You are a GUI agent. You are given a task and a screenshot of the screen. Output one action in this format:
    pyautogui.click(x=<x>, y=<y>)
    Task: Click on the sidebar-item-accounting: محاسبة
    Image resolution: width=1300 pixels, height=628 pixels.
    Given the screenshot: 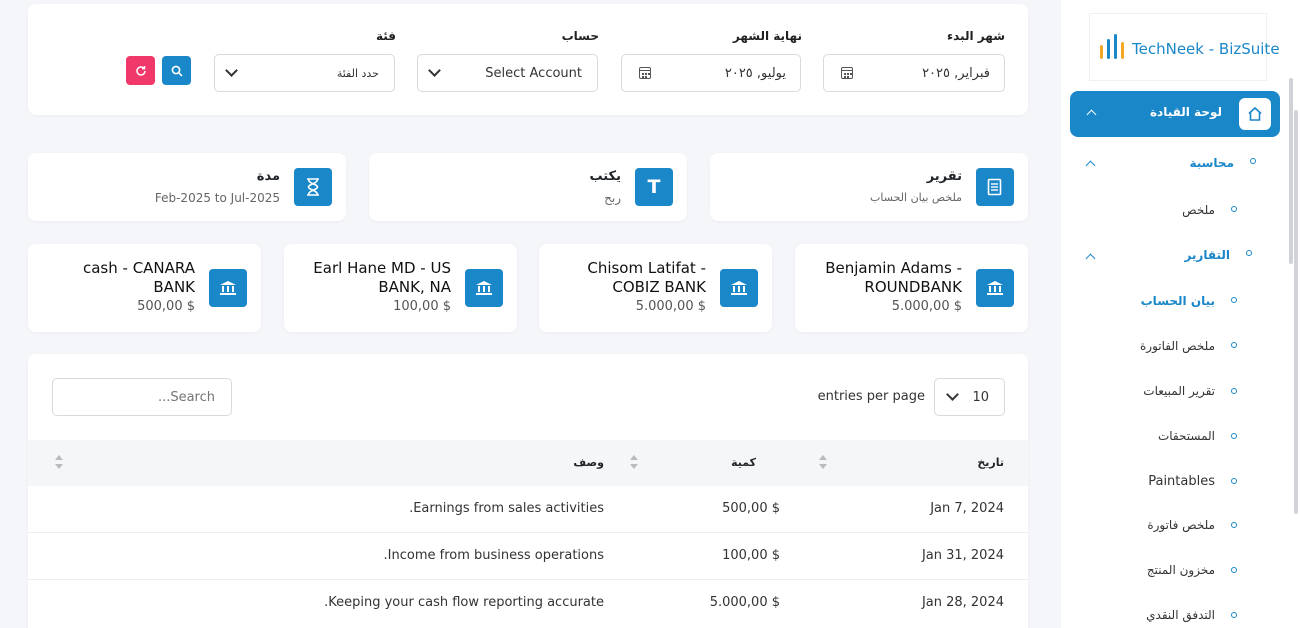 What is the action you would take?
    pyautogui.click(x=1211, y=163)
    